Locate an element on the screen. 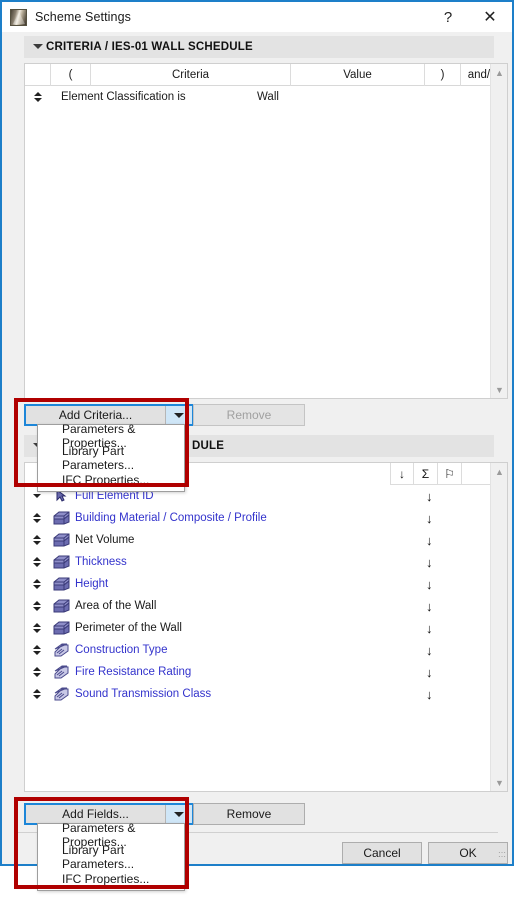 This screenshot has height=907, width=518. field-row: Net Volume ↓ is located at coordinates (257, 540).